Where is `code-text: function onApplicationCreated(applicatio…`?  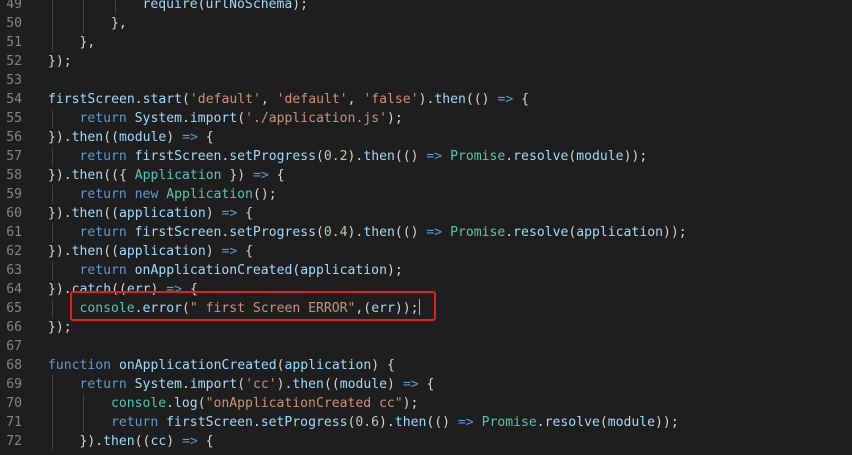
code-text: function onApplicationCreated(applicatio… is located at coordinates (221, 365).